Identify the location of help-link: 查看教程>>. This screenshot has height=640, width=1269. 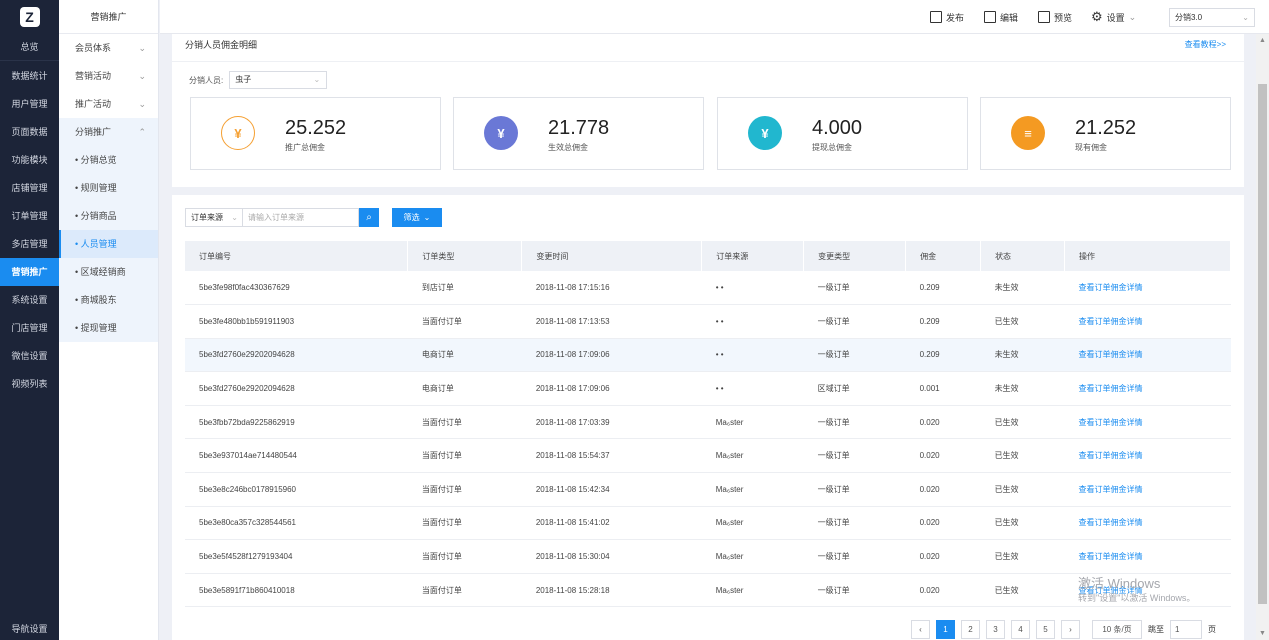
(1205, 44).